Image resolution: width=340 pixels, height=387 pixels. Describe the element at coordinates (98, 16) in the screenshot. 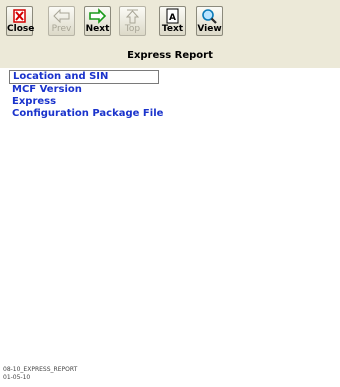

I see `arrow-right-icon` at that location.